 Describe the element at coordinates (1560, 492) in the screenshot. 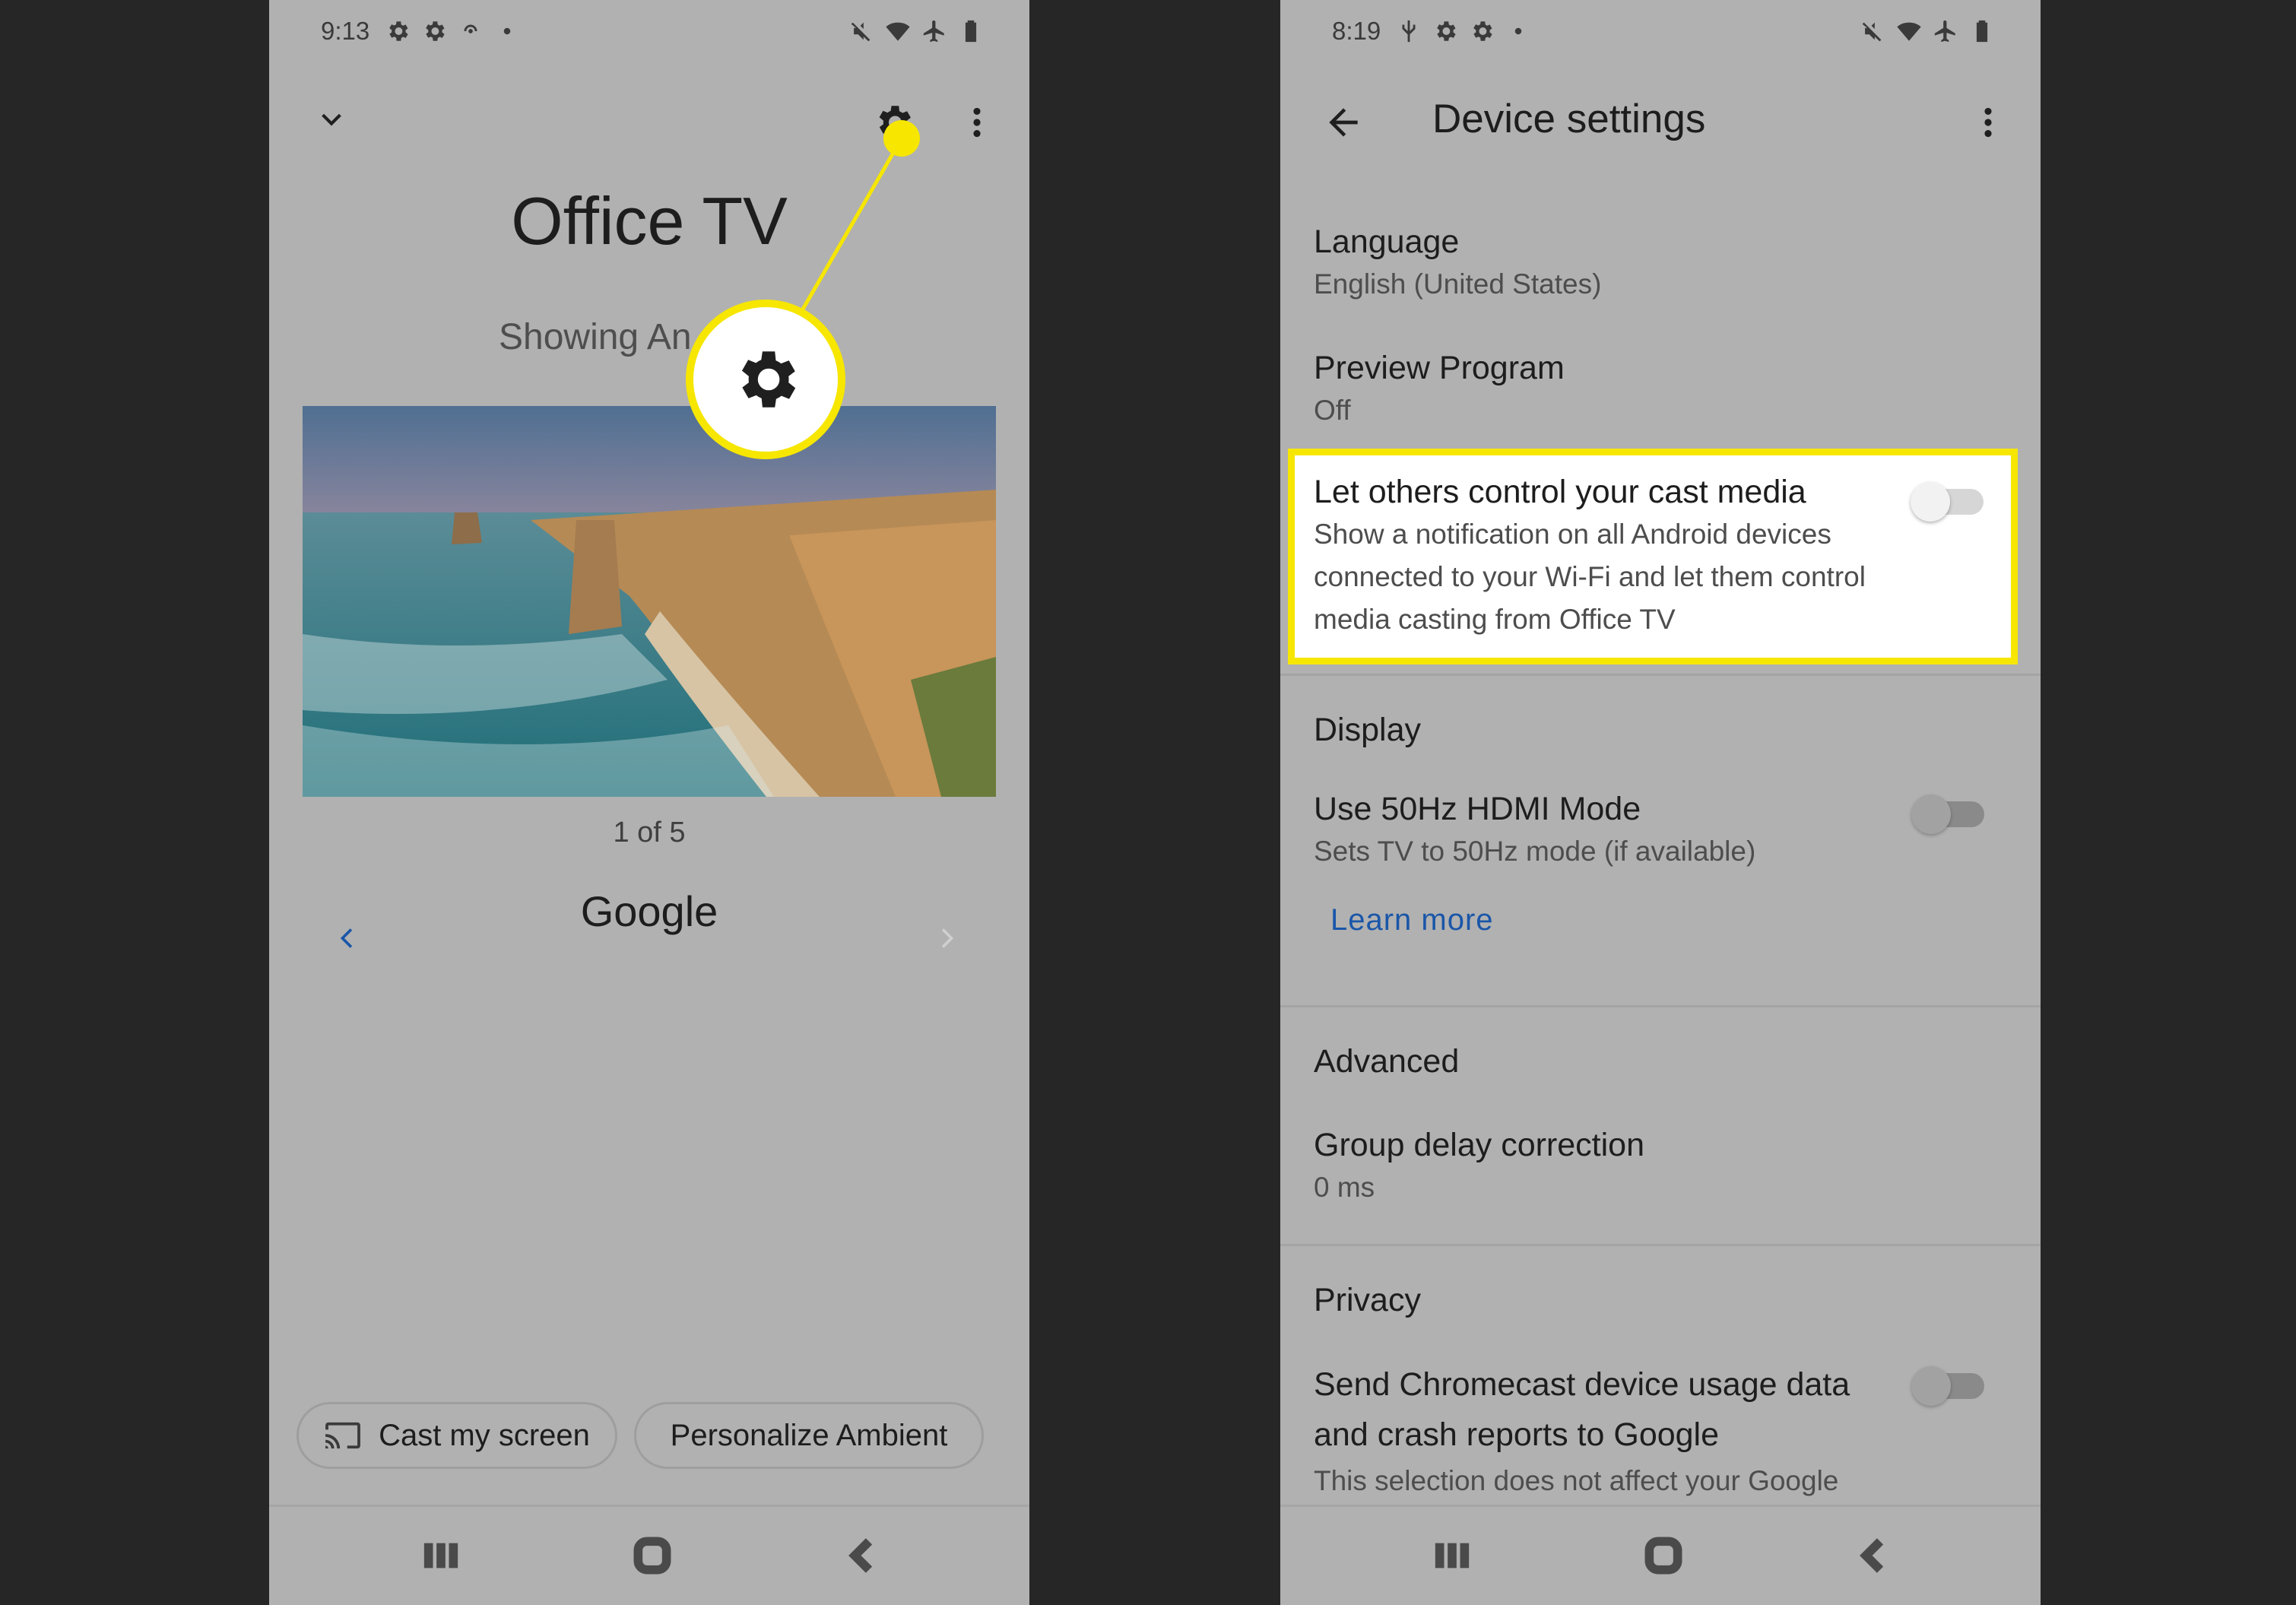

I see `setting-title: Let others control your cast media` at that location.